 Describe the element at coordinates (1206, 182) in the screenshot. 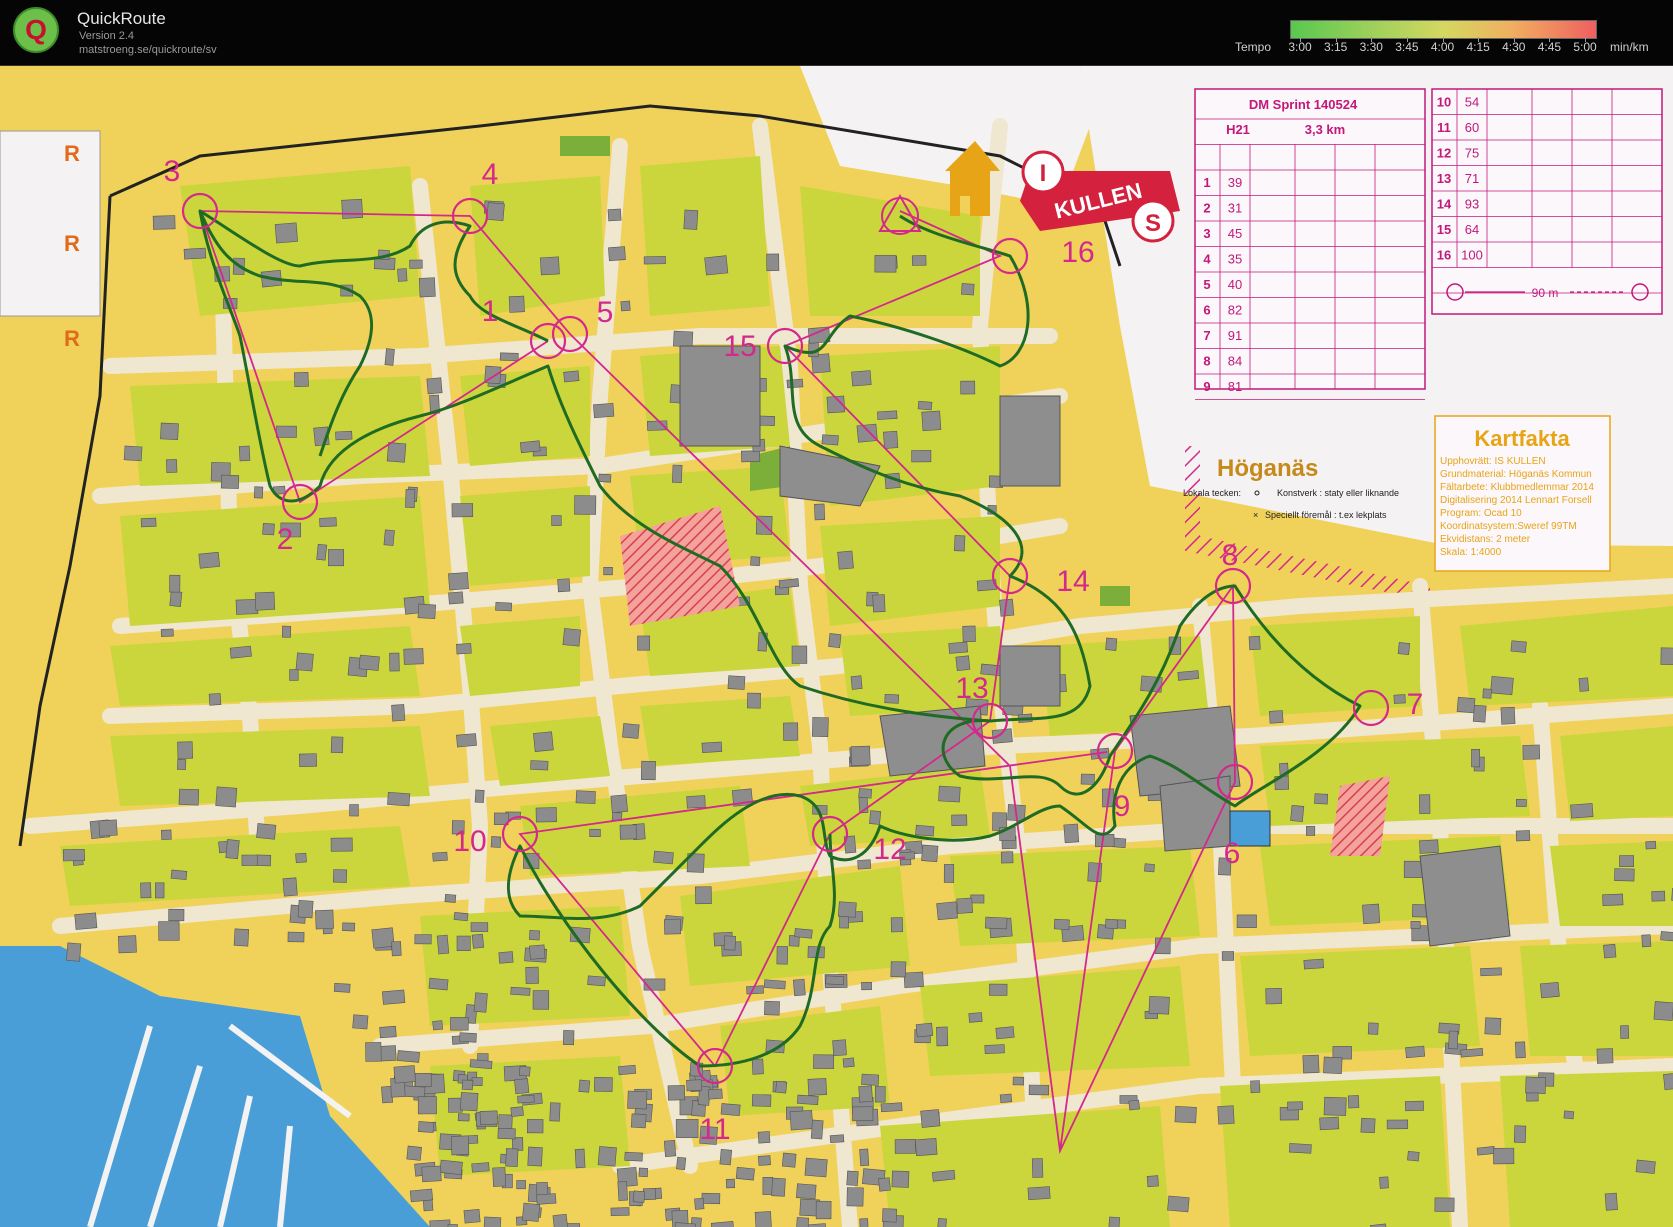

I see `desc-row-number: 1` at that location.